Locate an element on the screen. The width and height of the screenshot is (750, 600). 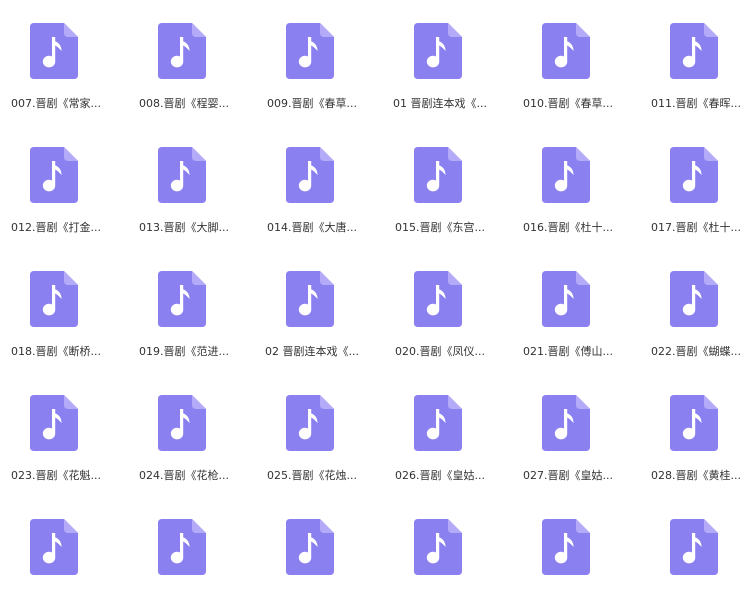
previous-row-labels is located at coordinates (375, 2).